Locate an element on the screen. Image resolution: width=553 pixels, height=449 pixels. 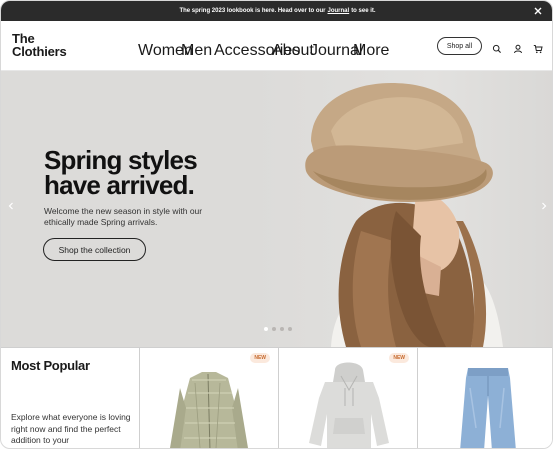
announcement-text-end: to see it. is located at coordinates (363, 11).